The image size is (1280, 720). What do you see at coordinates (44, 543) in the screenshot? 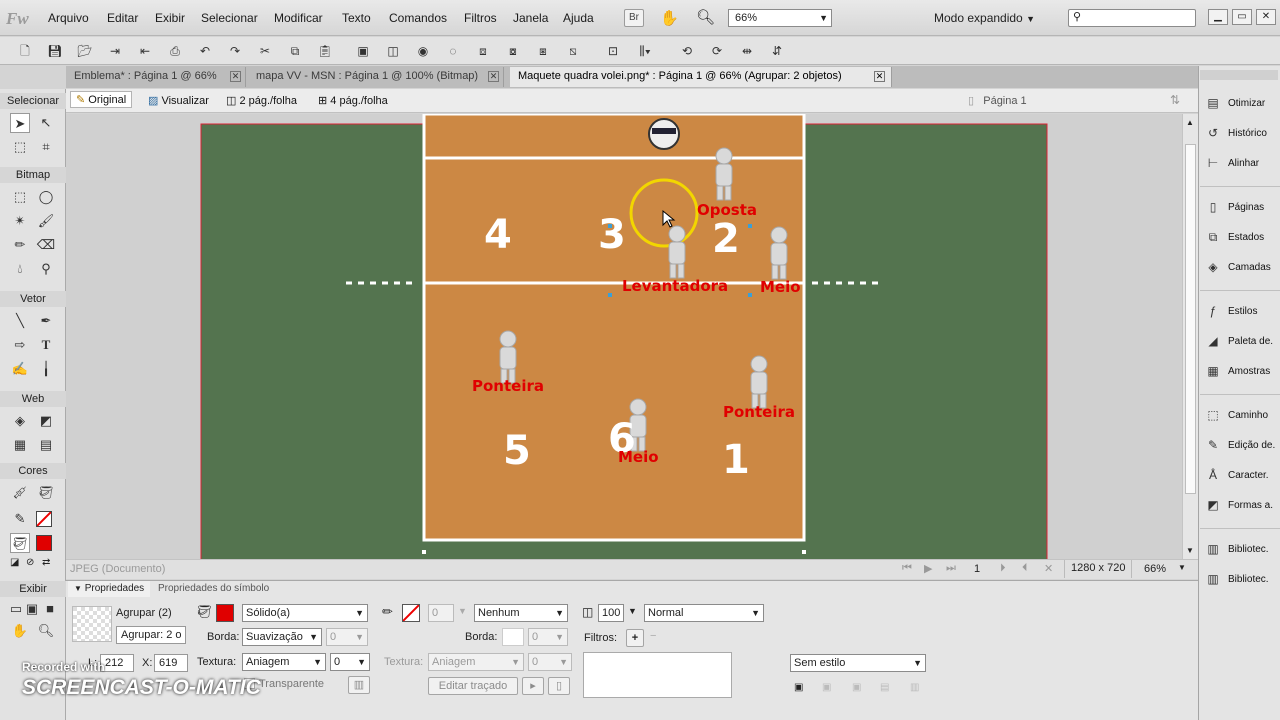
I see `fill-color-swatch` at bounding box center [44, 543].